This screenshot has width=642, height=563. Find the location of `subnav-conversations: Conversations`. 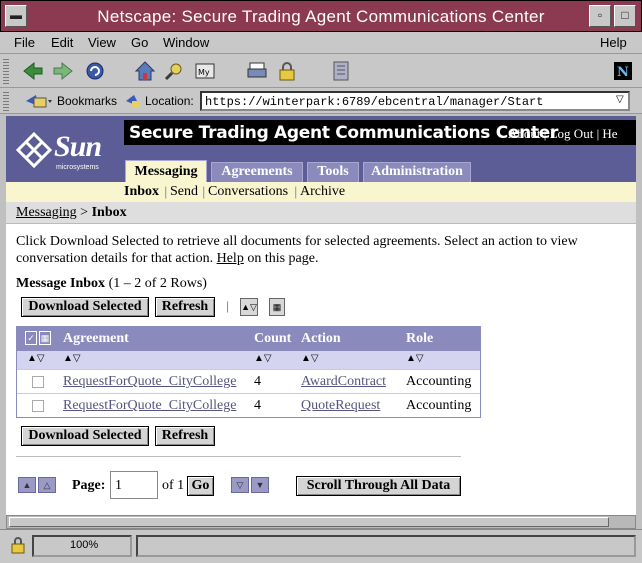

subnav-conversations: Conversations is located at coordinates (248, 192).